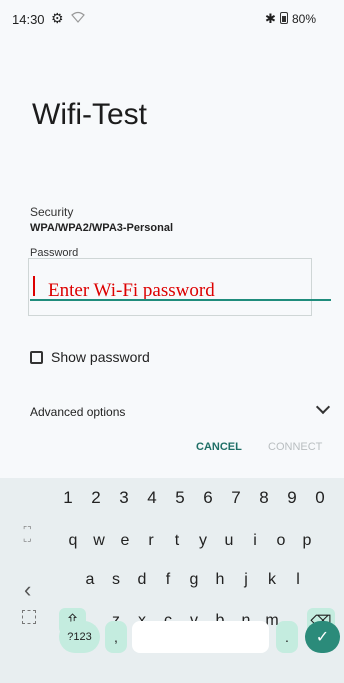 This screenshot has width=344, height=683. Describe the element at coordinates (236, 498) in the screenshot. I see `key-7: 7` at that location.